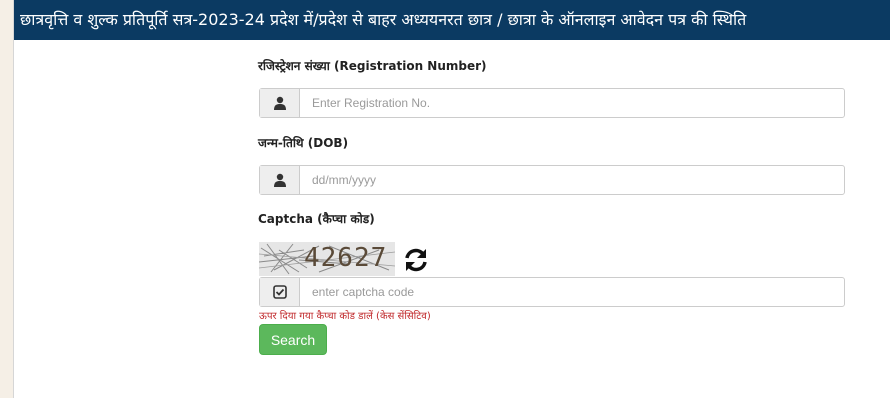  I want to click on captcha-input-group, so click(552, 292).